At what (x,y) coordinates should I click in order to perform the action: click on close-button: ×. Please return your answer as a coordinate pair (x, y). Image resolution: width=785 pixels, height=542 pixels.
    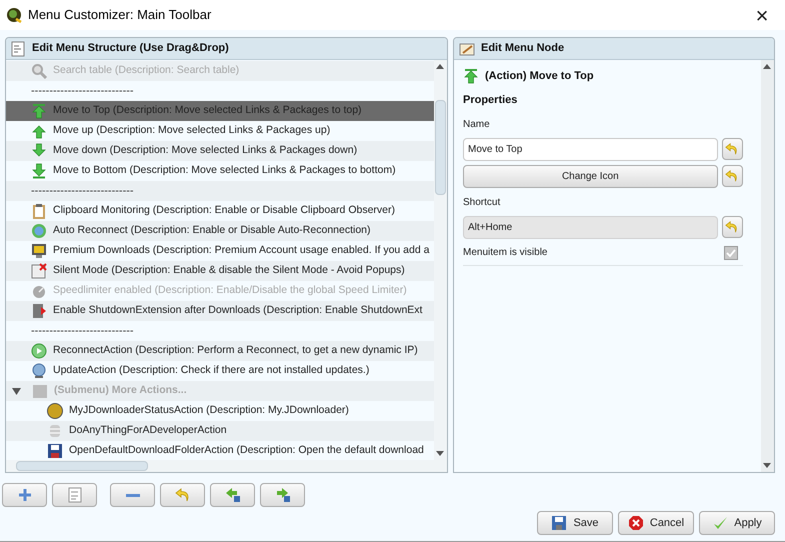
    Looking at the image, I should click on (762, 15).